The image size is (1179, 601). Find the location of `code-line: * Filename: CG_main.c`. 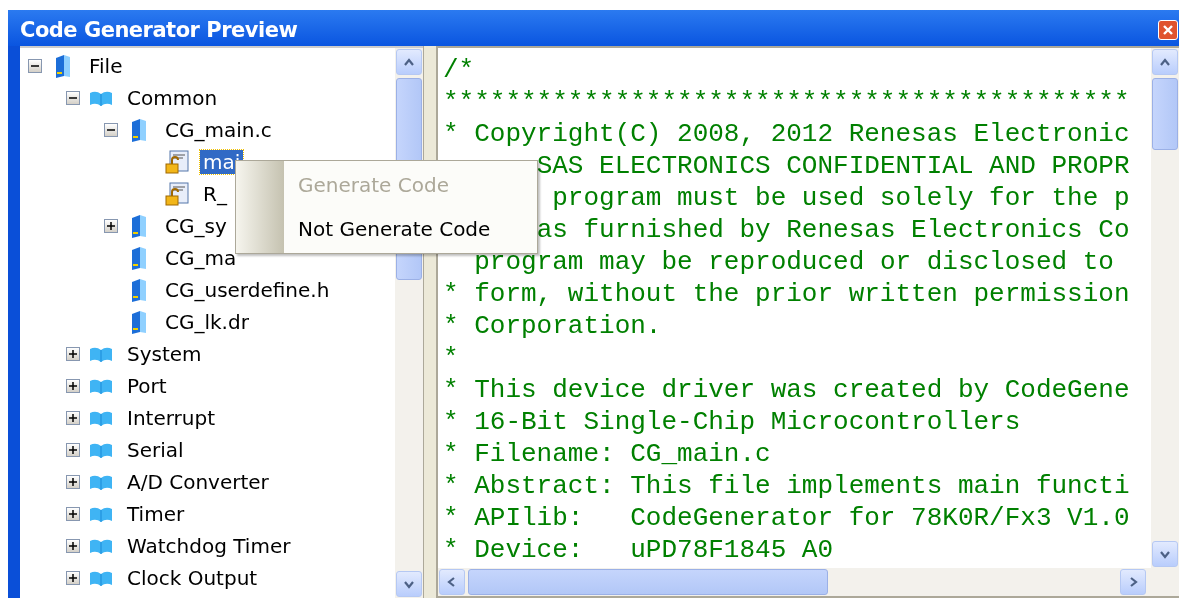

code-line: * Filename: CG_main.c is located at coordinates (607, 454).